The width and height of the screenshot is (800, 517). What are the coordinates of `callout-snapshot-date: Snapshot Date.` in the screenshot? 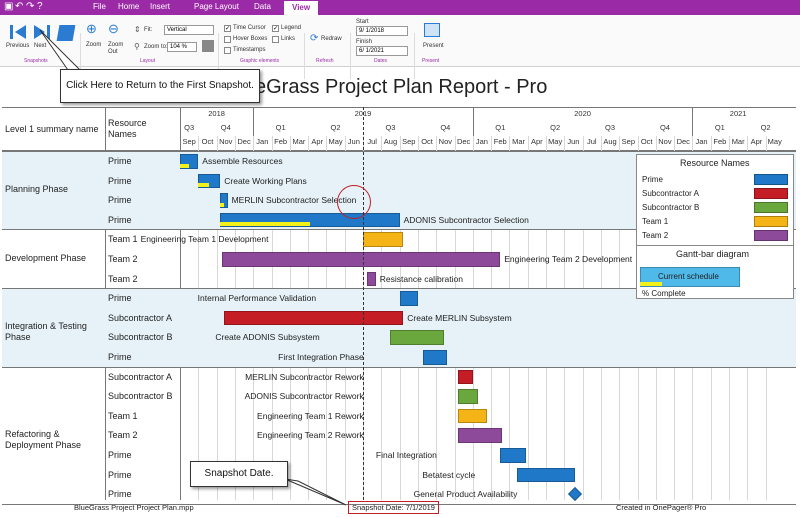 It's located at (239, 474).